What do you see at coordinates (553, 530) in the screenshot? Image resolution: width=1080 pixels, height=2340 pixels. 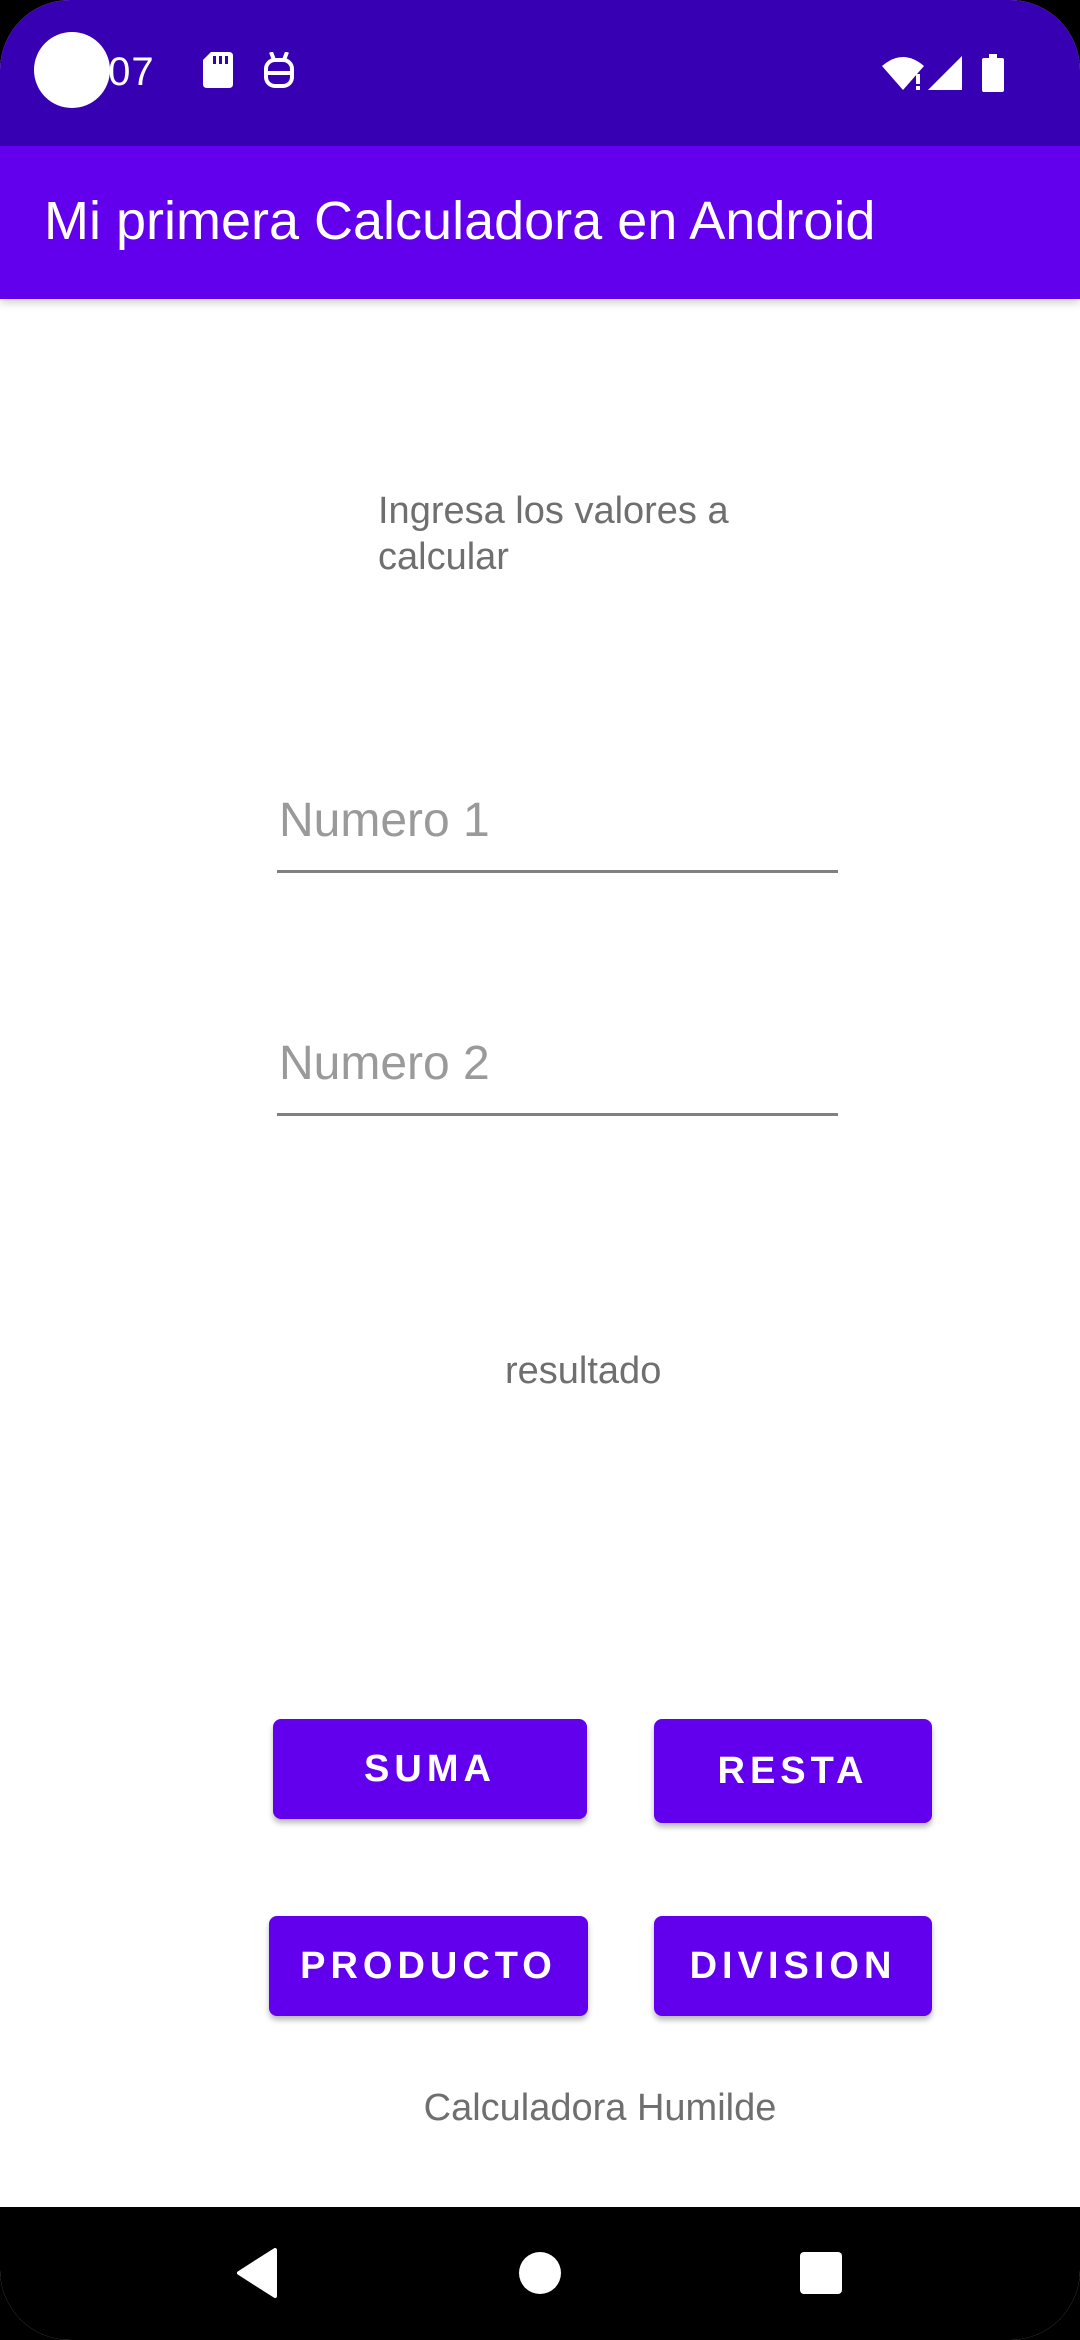 I see `instruction-text: Ingresa los valores a calcular` at bounding box center [553, 530].